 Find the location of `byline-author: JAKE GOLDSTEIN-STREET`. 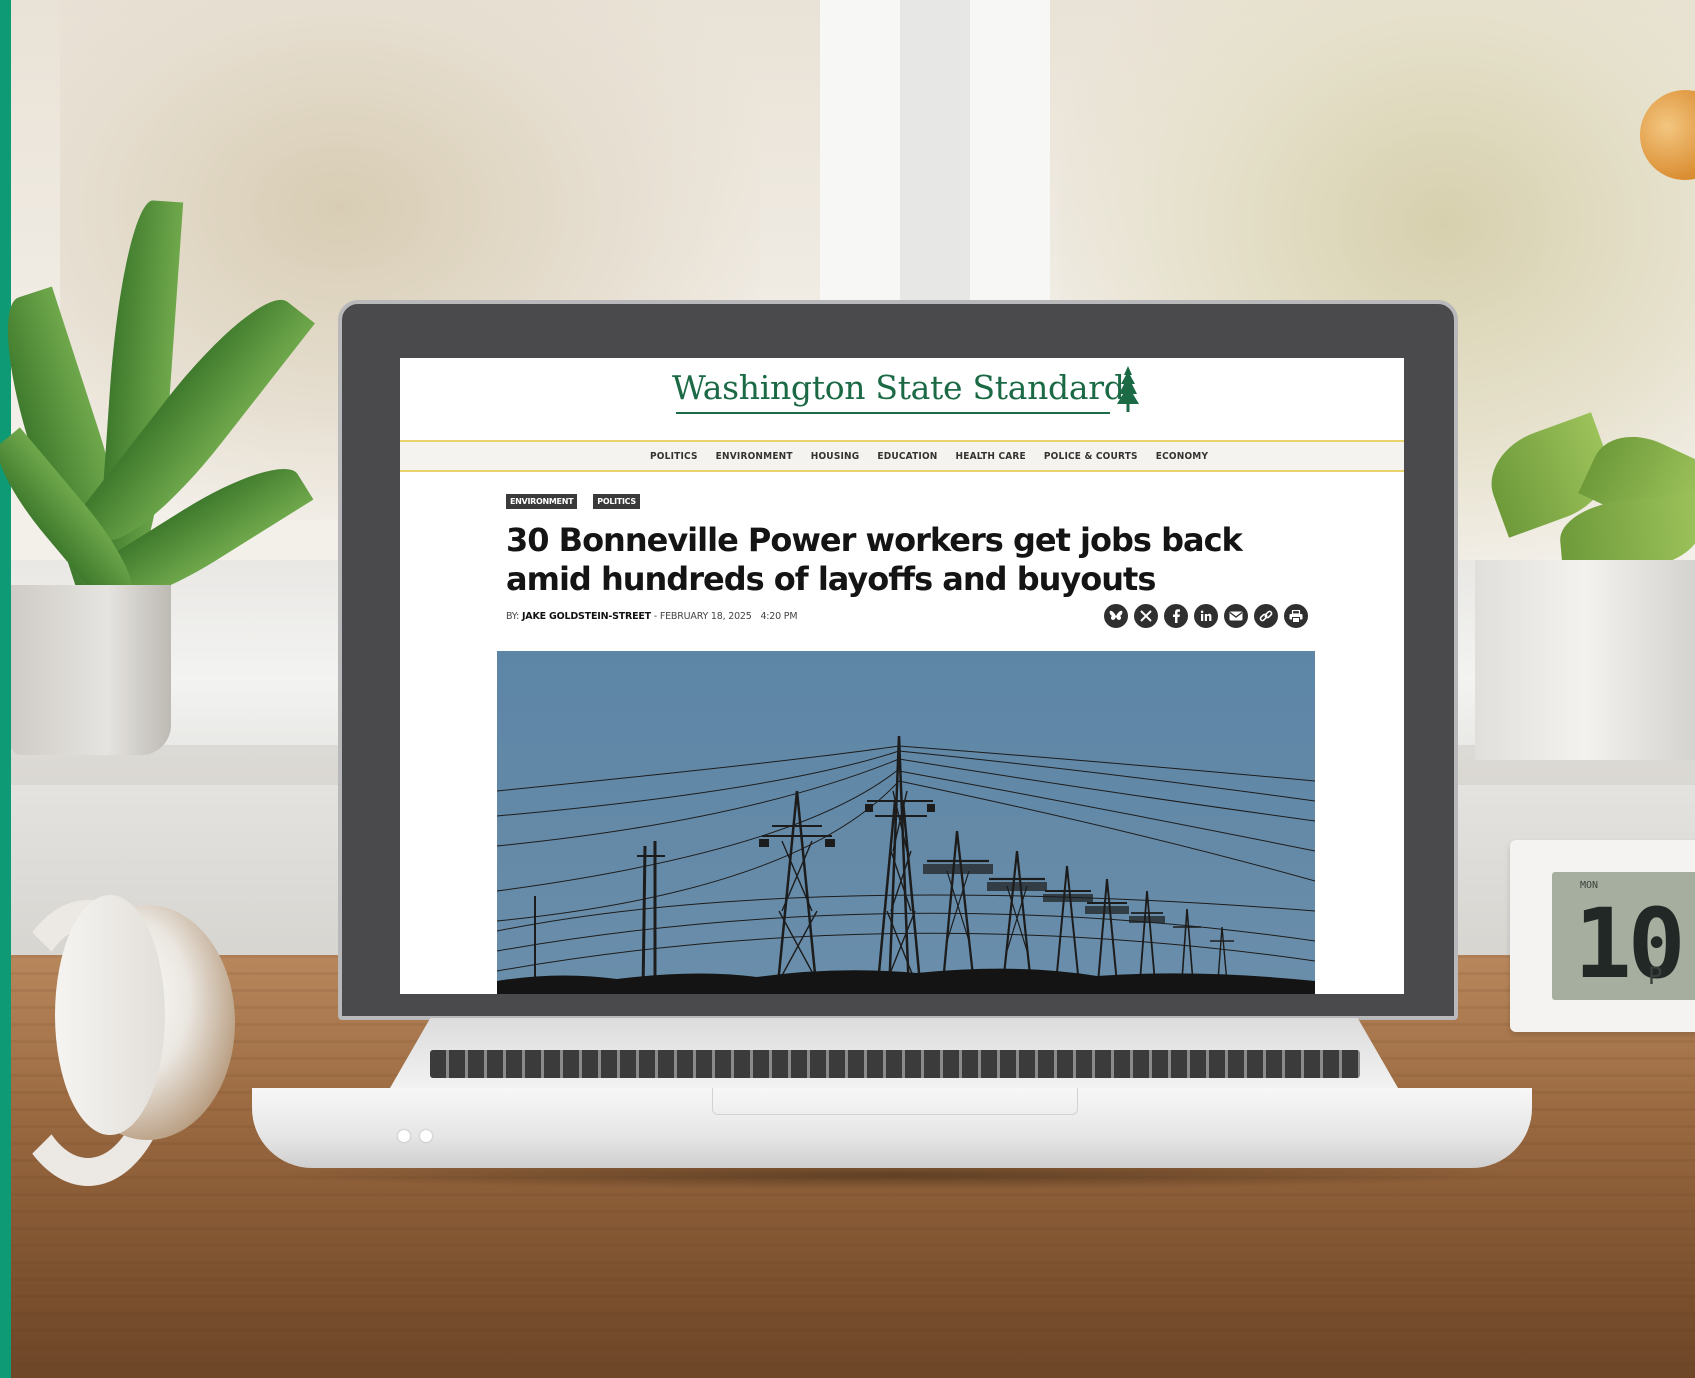

byline-author: JAKE GOLDSTEIN-STREET is located at coordinates (586, 616).